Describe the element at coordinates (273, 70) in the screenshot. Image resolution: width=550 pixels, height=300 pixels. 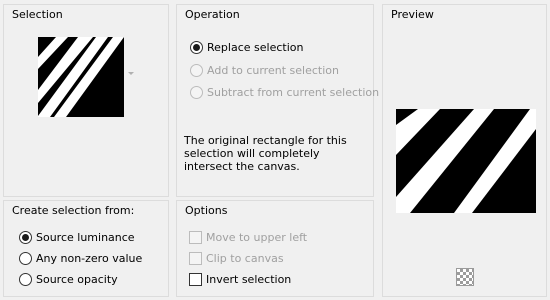
I see `add-to-selection-label: Add to current selection` at that location.